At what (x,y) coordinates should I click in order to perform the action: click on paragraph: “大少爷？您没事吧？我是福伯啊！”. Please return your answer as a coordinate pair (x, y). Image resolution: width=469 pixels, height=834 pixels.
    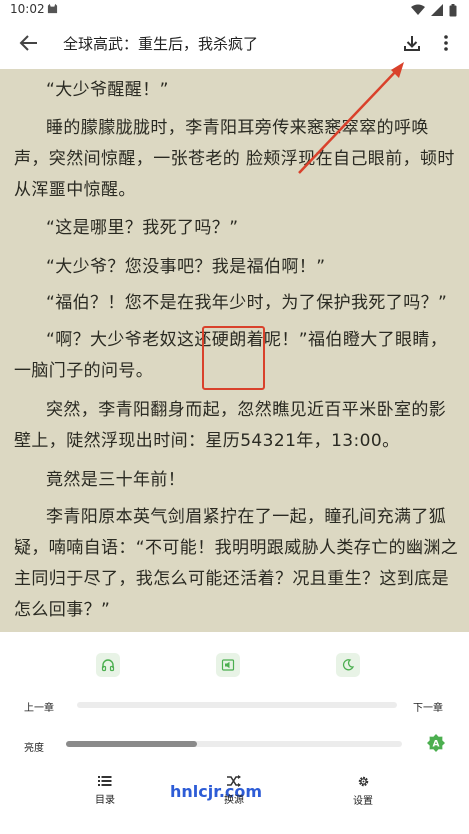
    Looking at the image, I should click on (186, 267).